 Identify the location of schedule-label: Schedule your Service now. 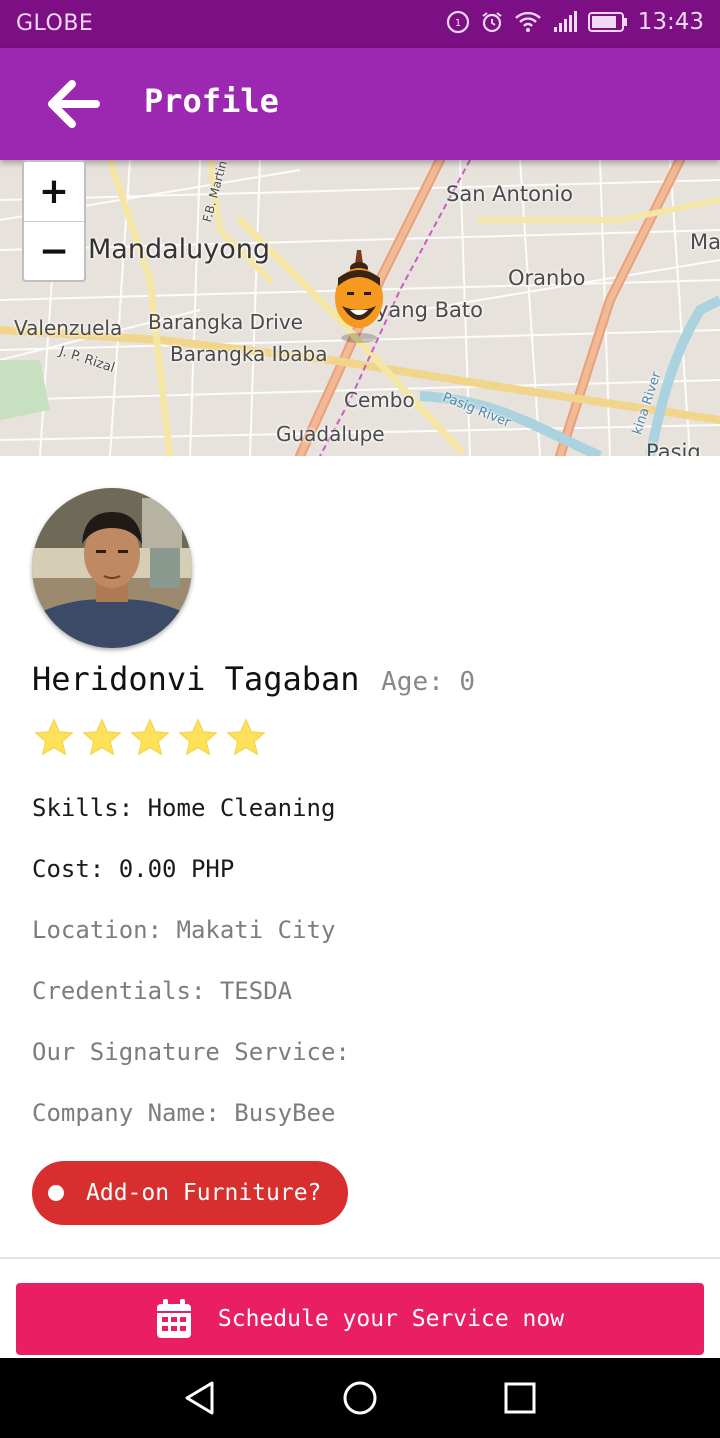
(391, 1319).